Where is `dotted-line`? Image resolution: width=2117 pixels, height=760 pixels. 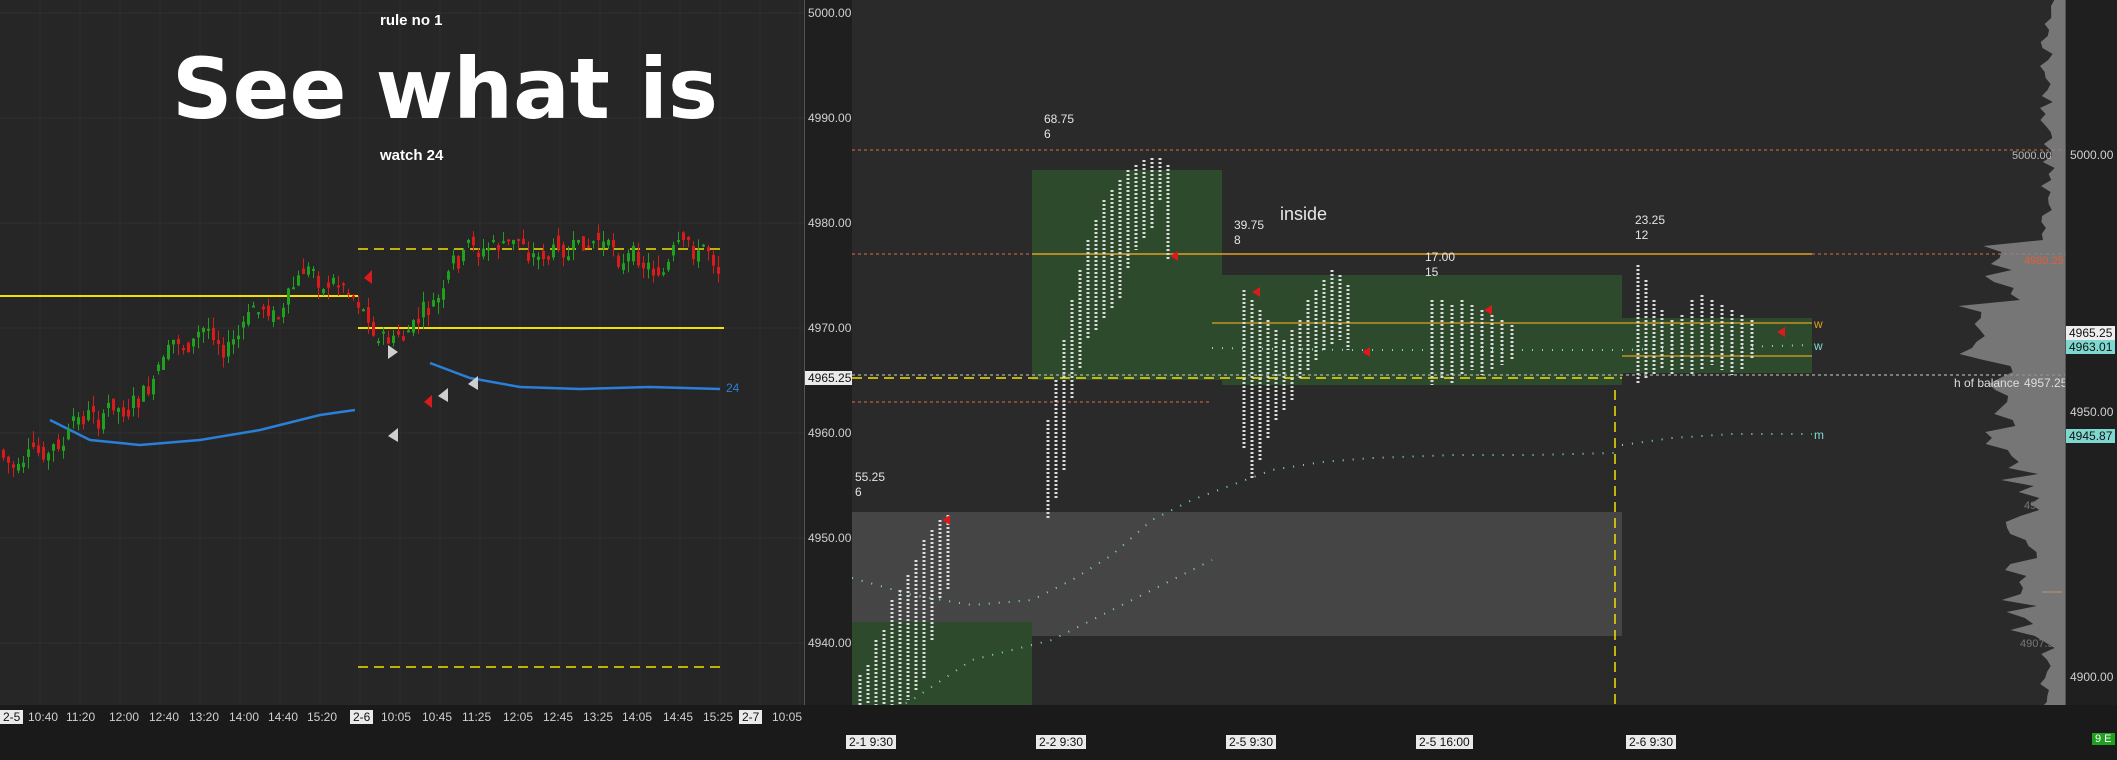
dotted-line is located at coordinates (1716, 439).